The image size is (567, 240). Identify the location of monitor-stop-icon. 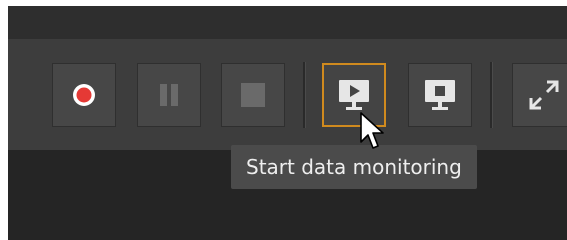
(440, 95).